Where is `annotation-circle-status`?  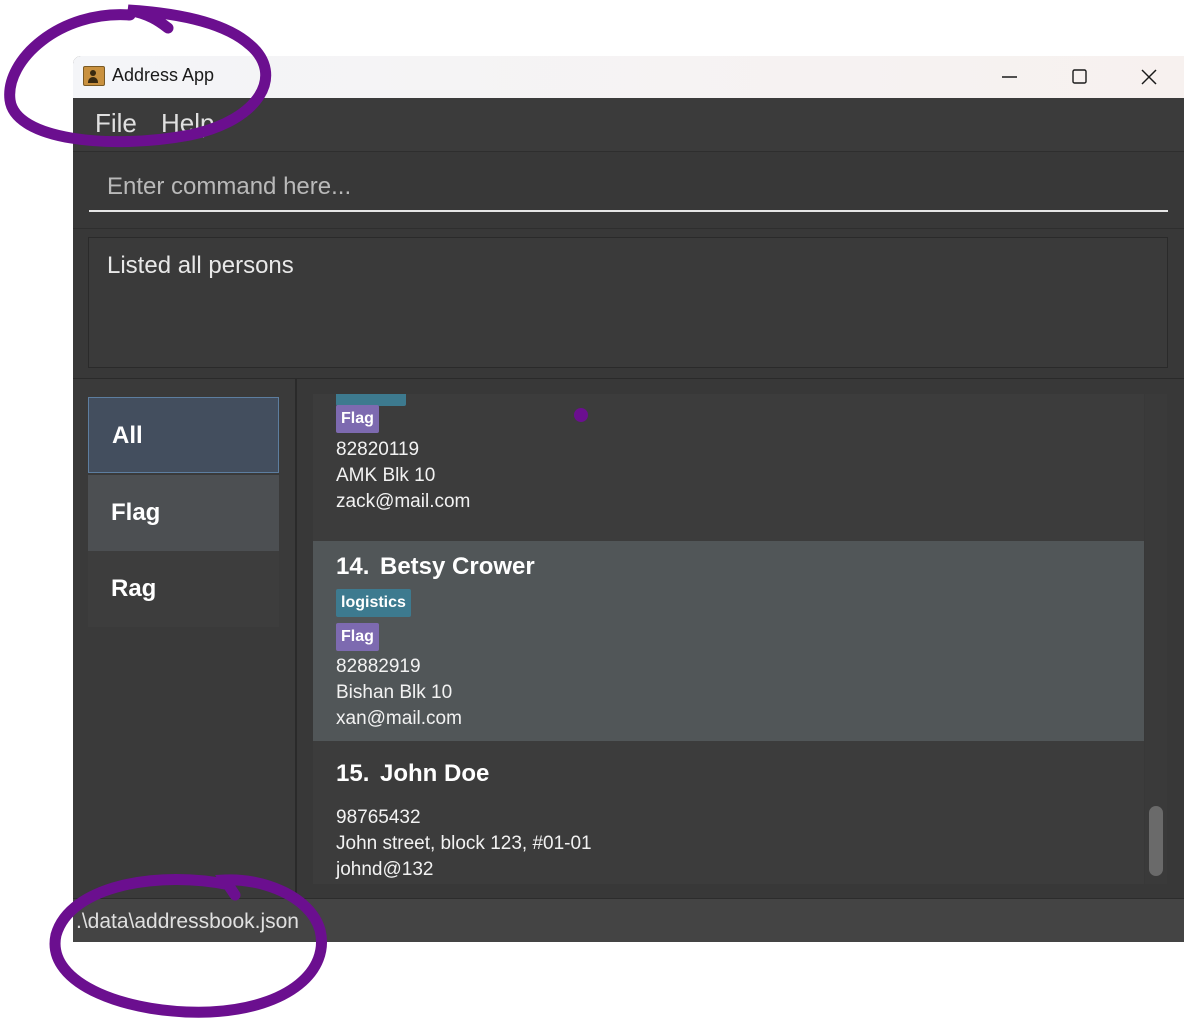 annotation-circle-status is located at coordinates (188, 945).